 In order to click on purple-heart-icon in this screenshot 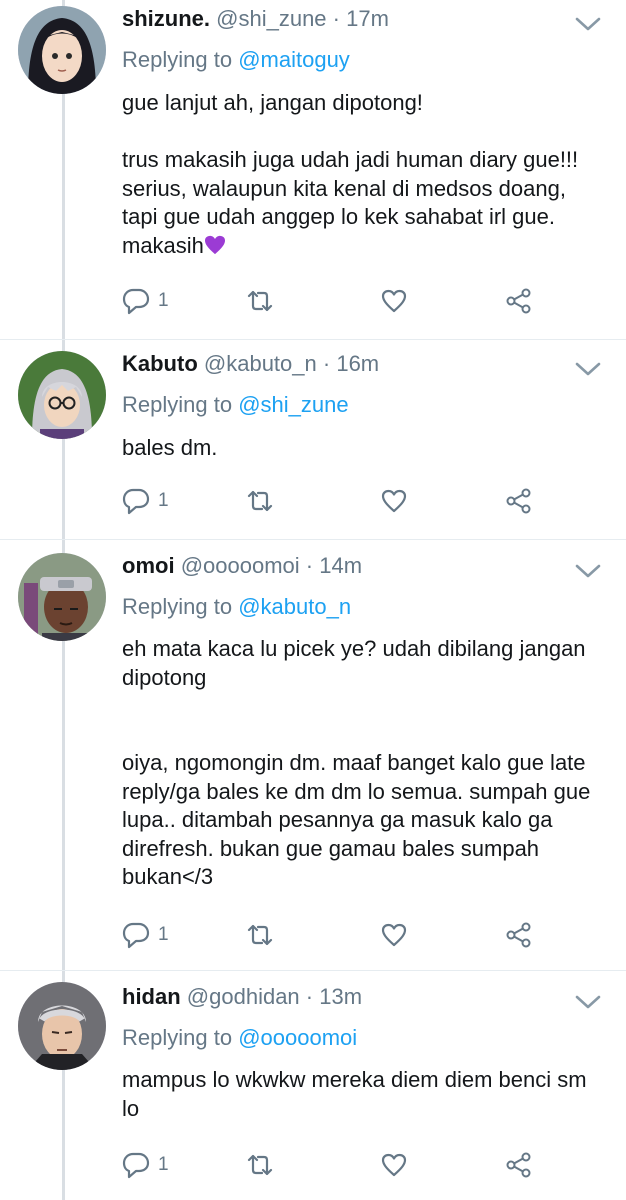, I will do `click(214, 244)`.